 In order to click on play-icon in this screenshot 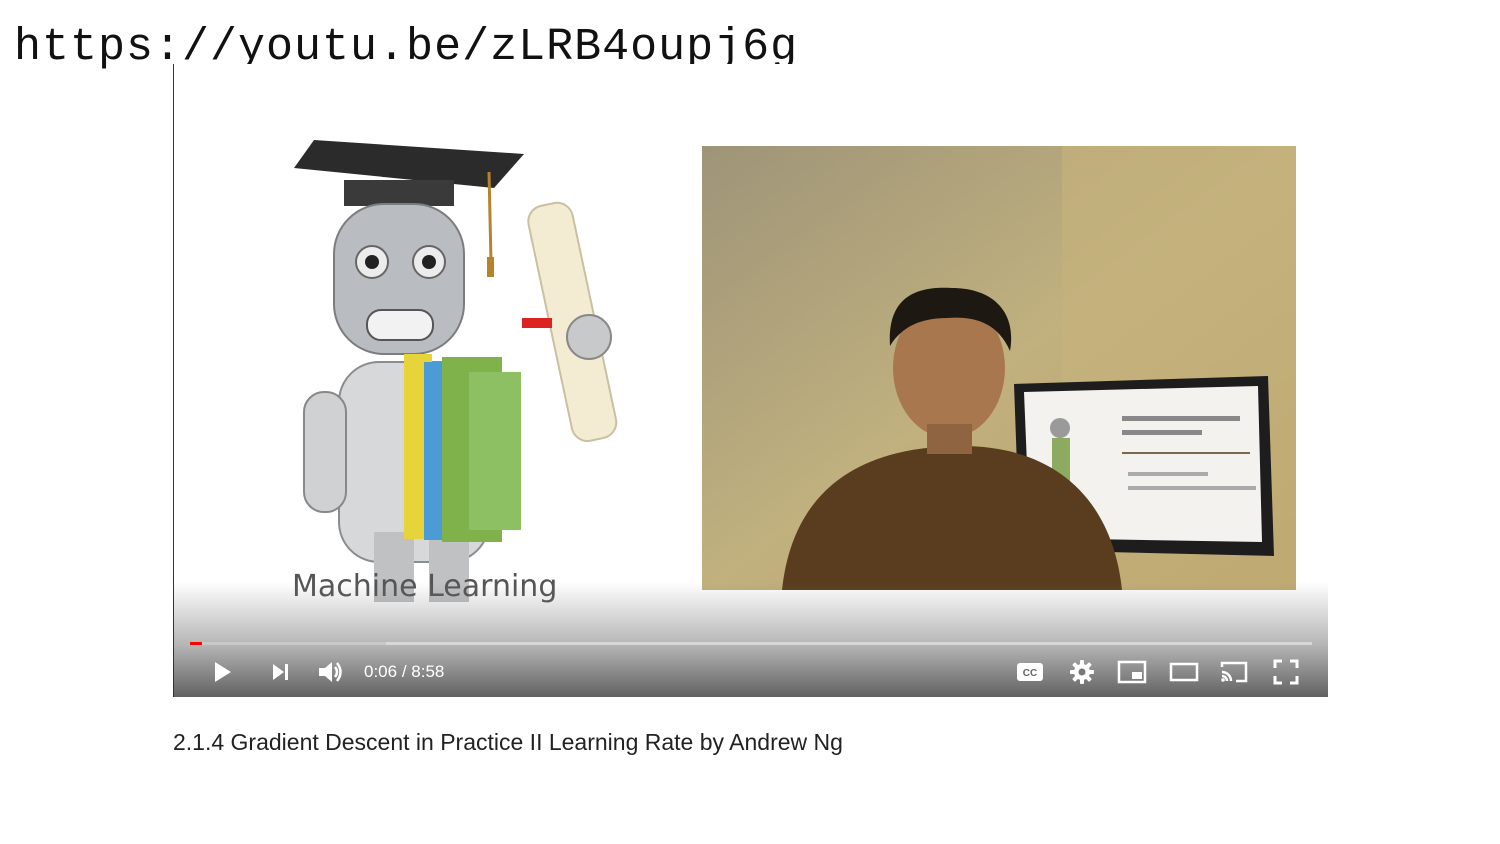, I will do `click(223, 672)`.